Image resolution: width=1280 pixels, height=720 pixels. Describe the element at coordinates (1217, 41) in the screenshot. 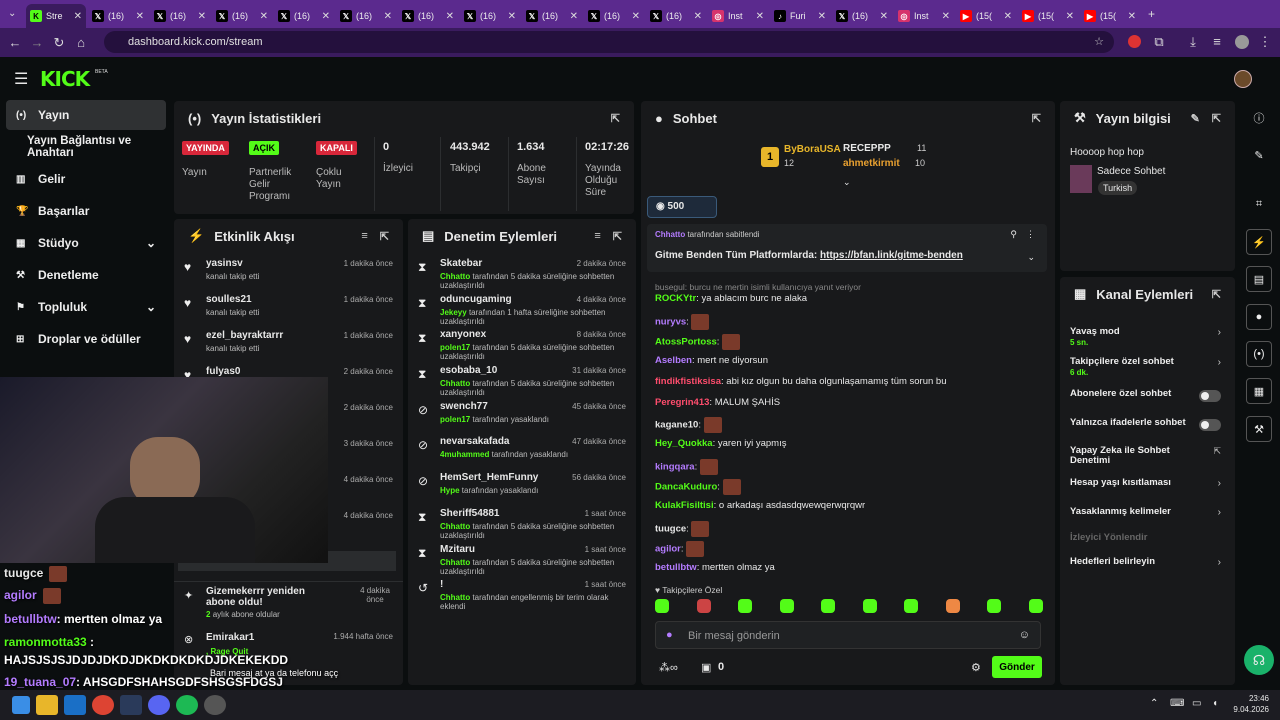

I see `queue-icon: ≡` at that location.